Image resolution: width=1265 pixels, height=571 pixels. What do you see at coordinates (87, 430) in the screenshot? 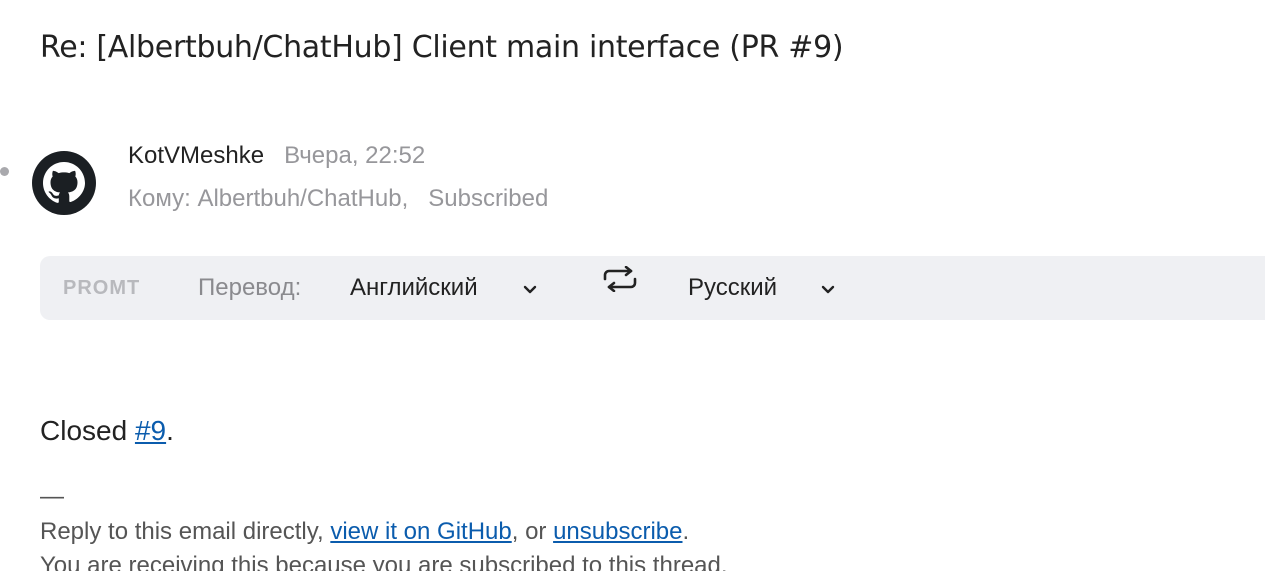
I see `closed-text: Closed` at bounding box center [87, 430].